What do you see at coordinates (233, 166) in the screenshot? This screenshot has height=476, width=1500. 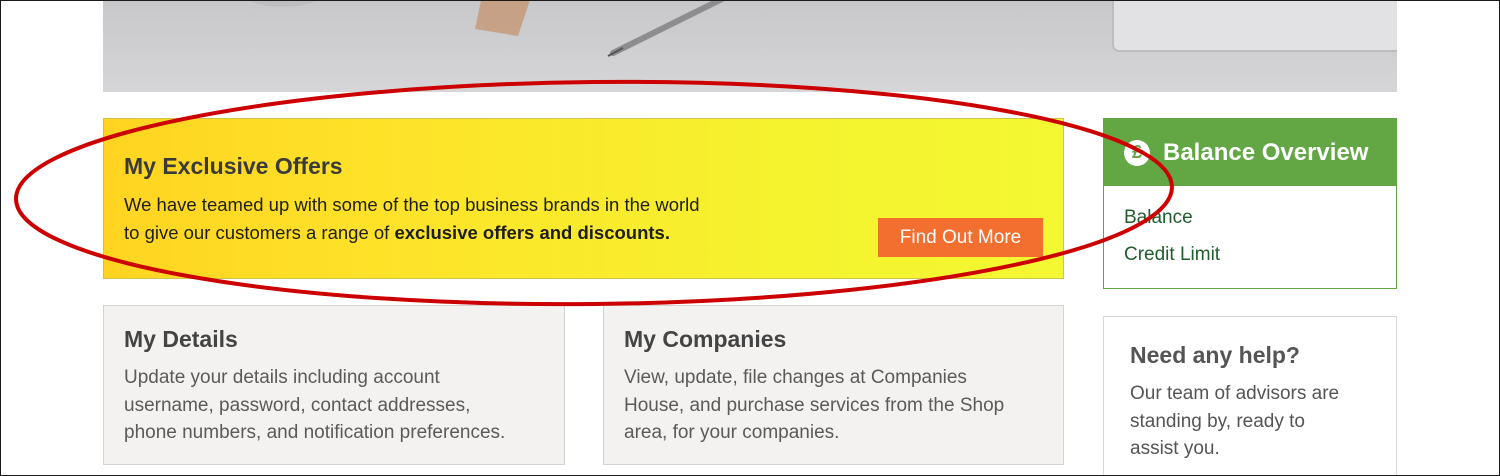 I see `offers-title: My Exclusive Offers` at bounding box center [233, 166].